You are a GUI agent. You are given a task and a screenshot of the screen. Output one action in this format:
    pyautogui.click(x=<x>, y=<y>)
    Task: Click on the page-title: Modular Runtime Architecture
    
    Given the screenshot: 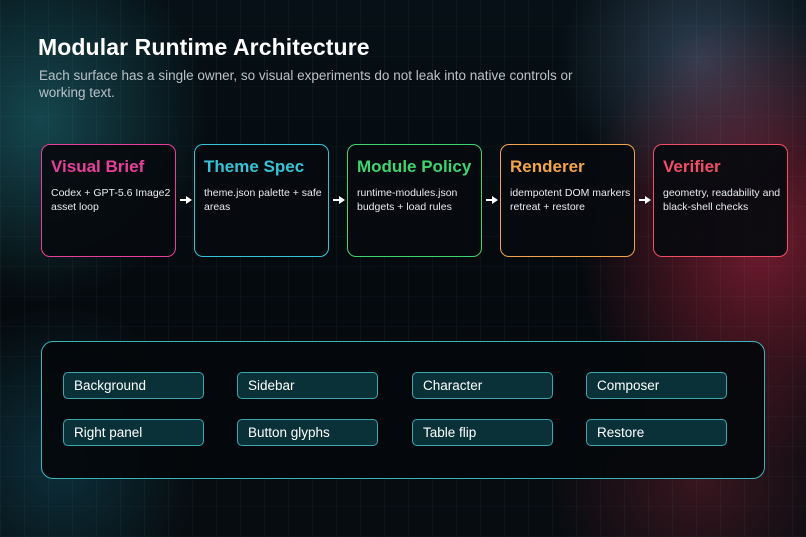 What is the action you would take?
    pyautogui.click(x=204, y=47)
    